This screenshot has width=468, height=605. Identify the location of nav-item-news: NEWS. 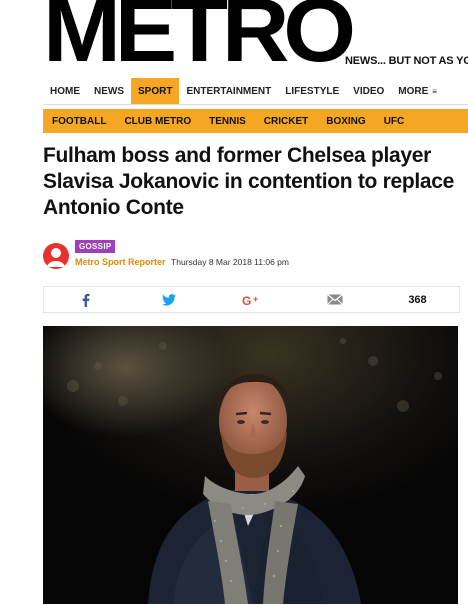
(109, 91).